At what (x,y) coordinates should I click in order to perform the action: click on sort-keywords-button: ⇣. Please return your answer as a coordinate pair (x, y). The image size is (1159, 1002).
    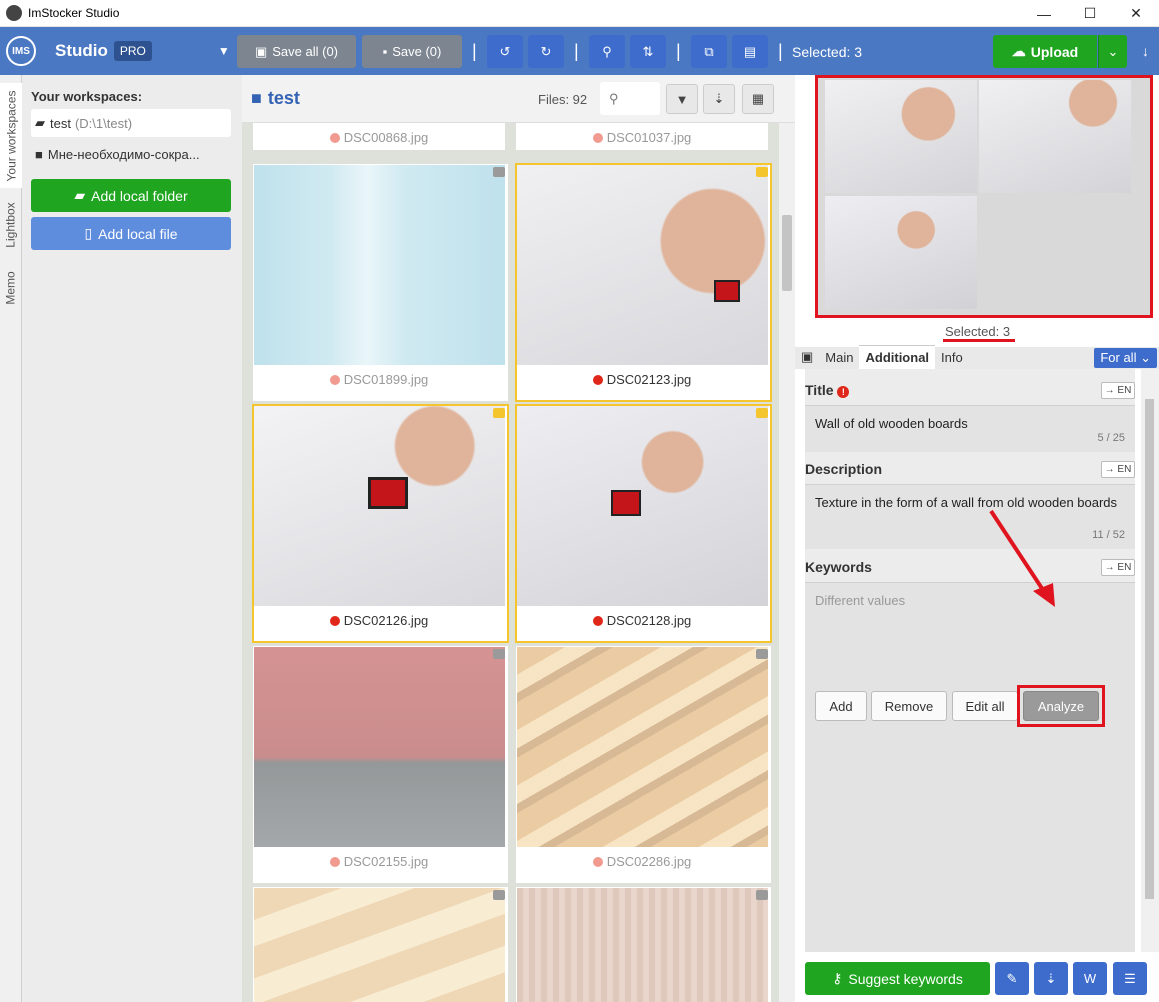
    Looking at the image, I should click on (1051, 978).